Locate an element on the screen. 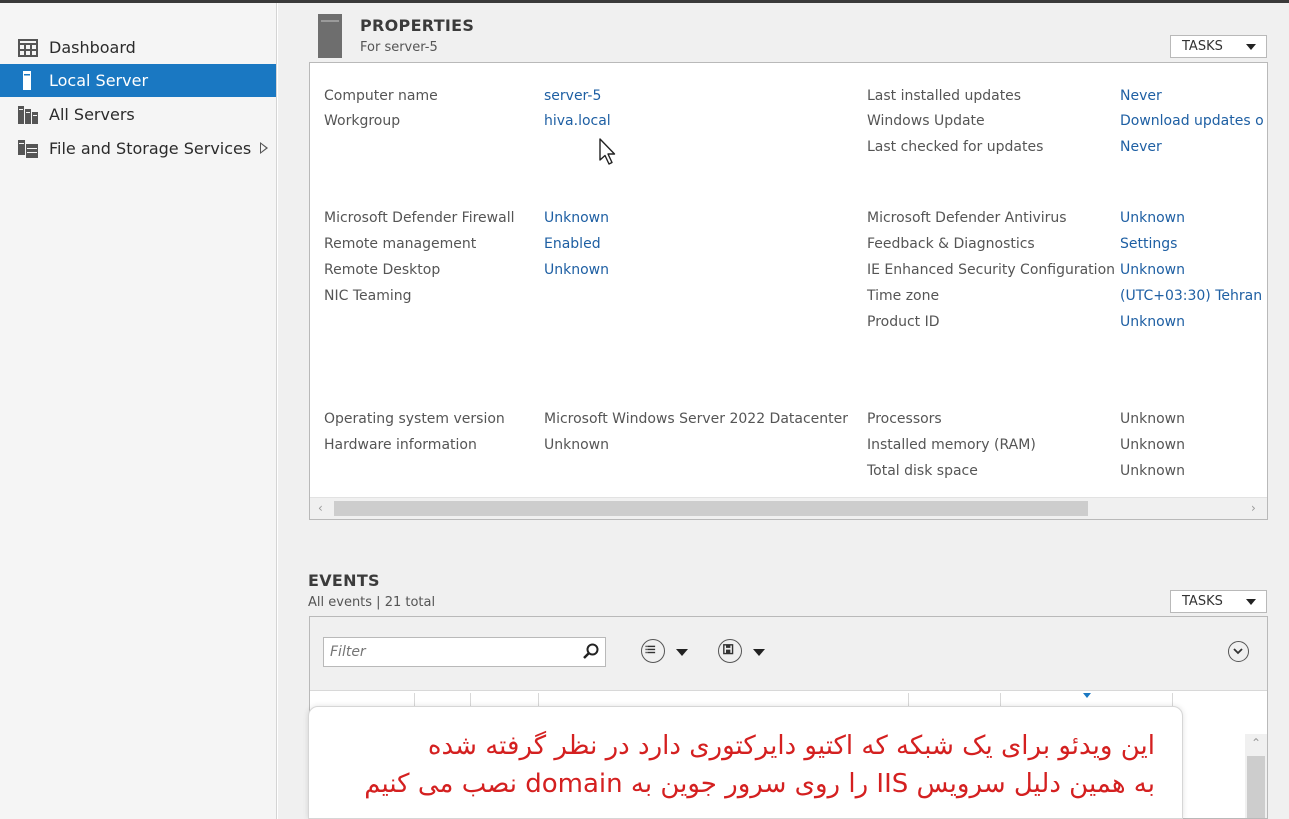  mouse-cursor-icon is located at coordinates (607, 151).